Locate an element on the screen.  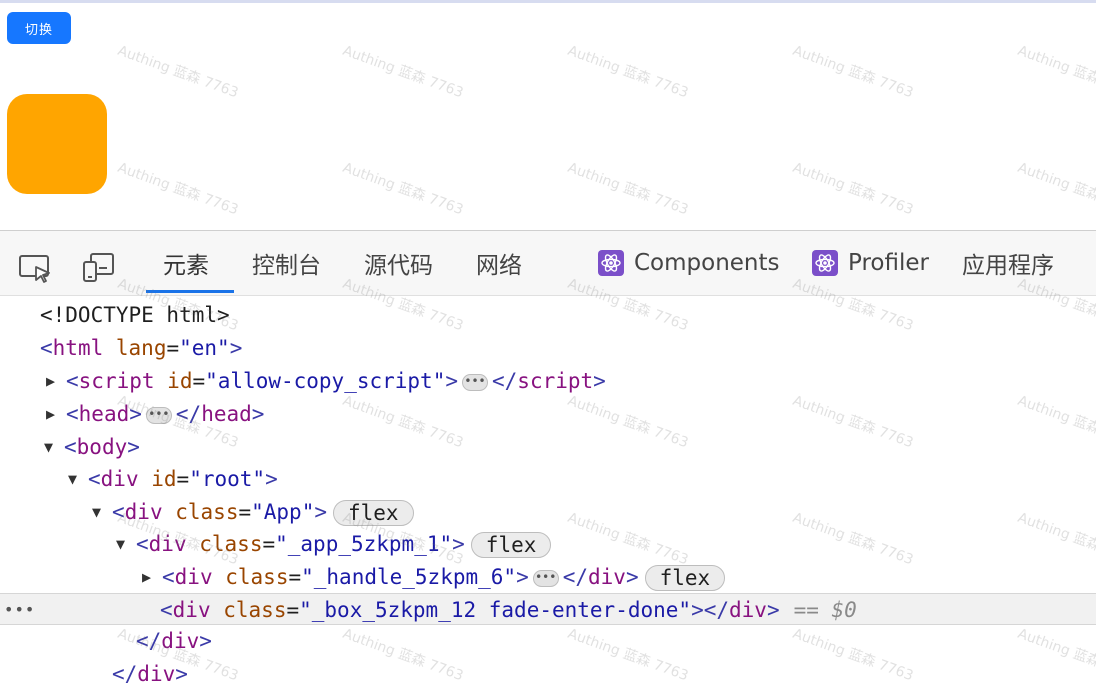
attr-value: "en" is located at coordinates (204, 348).